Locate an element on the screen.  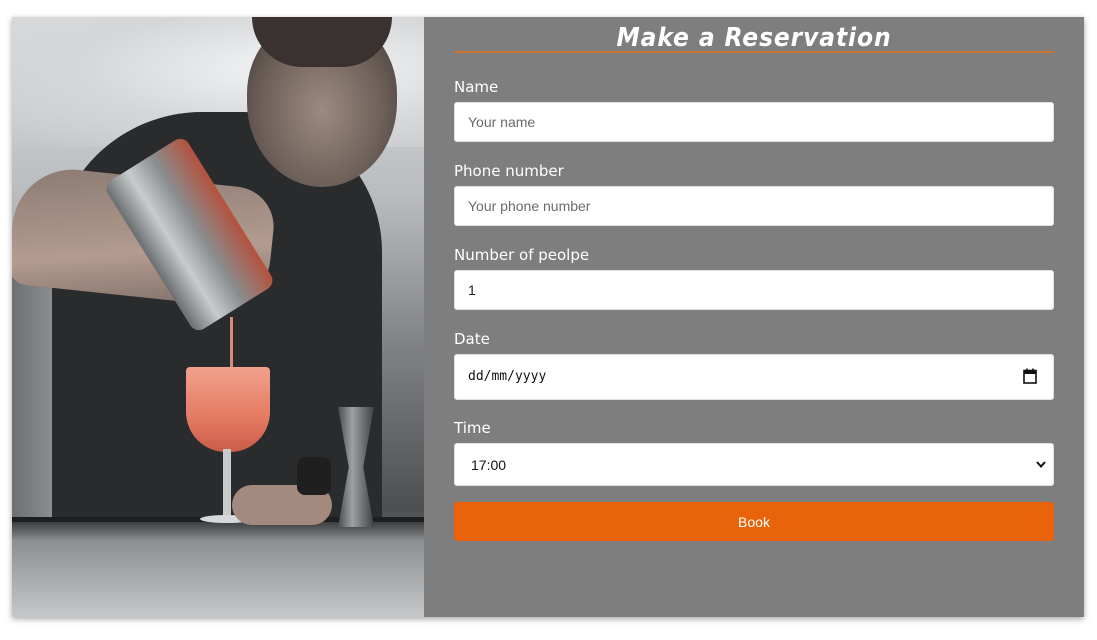
calendar-icon is located at coordinates (1030, 376).